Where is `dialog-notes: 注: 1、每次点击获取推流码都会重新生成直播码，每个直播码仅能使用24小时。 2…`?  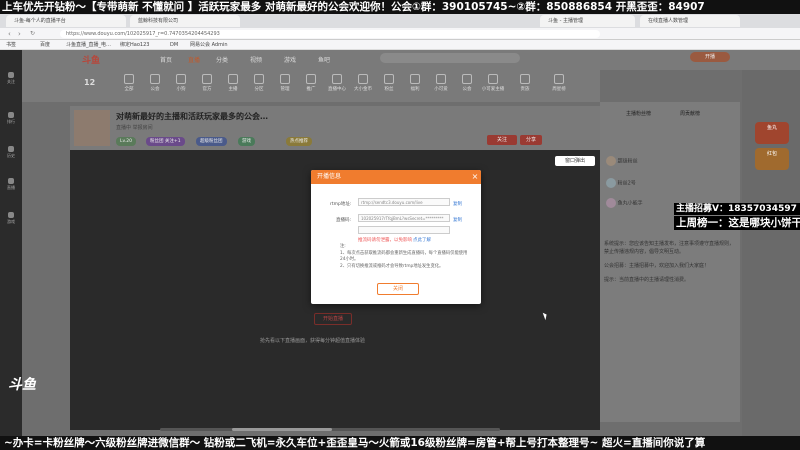 dialog-notes: 注: 1、每次点击获取推流码都会重新生成直播码，每个直播码仅能使用24小时。 2… is located at coordinates (405, 257).